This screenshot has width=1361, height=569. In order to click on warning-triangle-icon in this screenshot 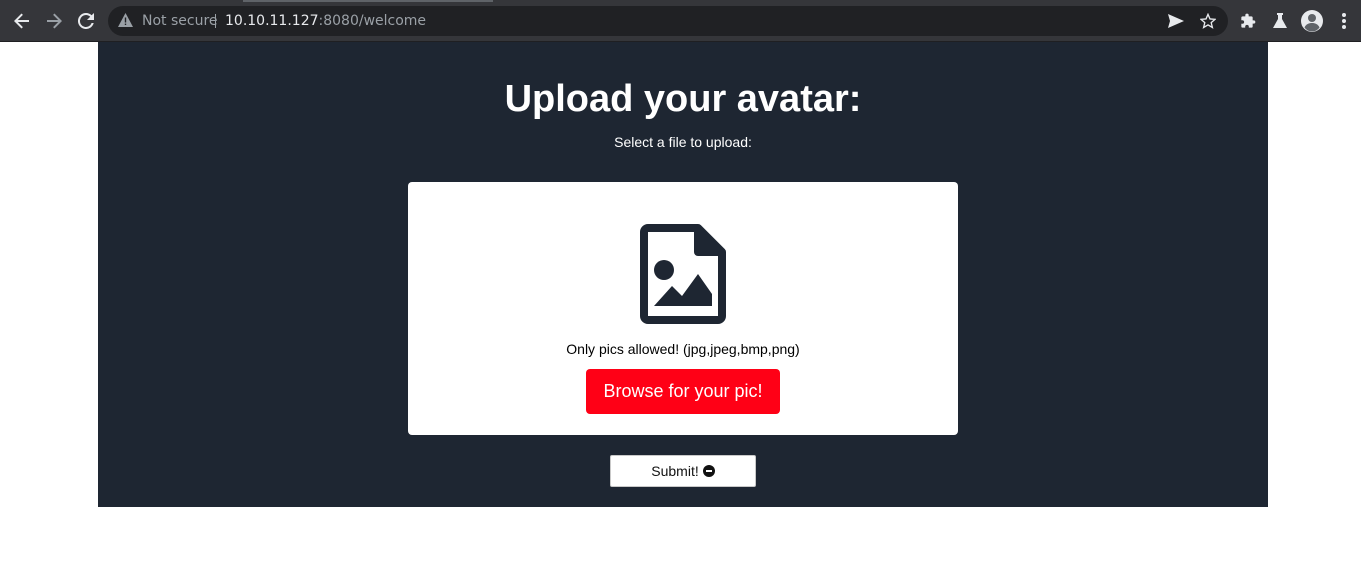, I will do `click(125, 22)`.